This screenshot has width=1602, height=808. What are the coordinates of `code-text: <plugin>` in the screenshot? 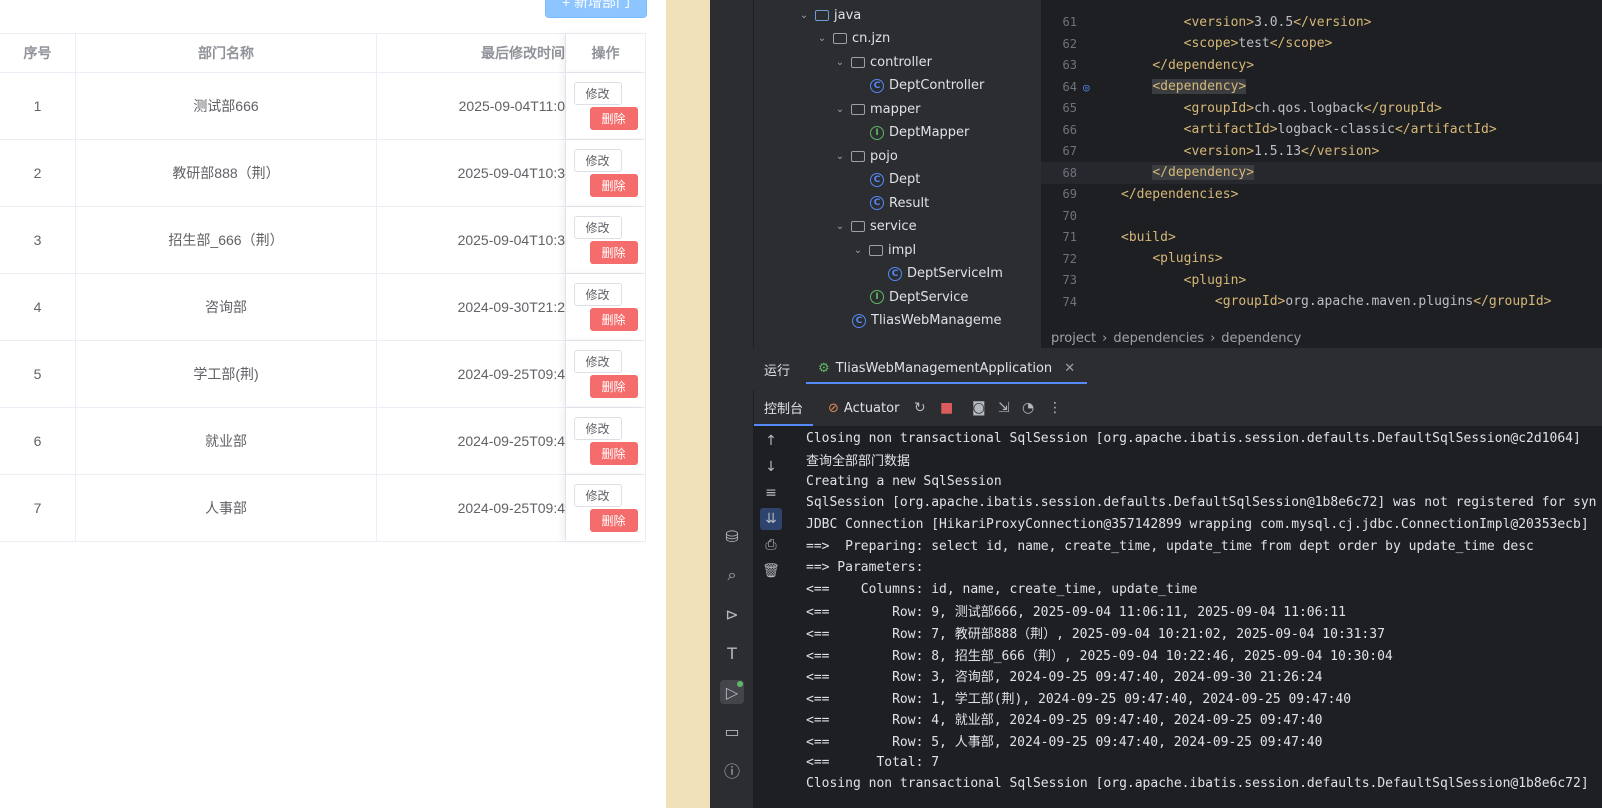 It's located at (1184, 280).